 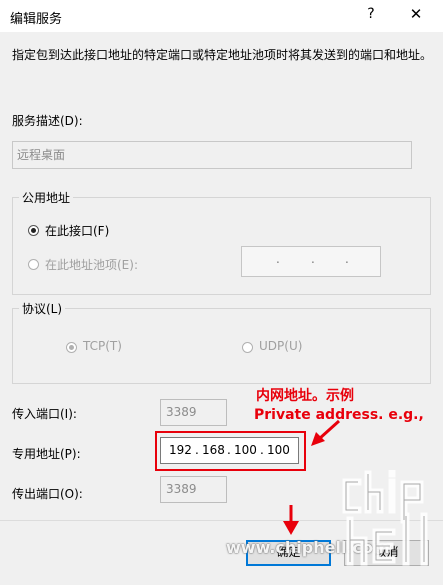 I want to click on radio-tcp-label: TCP(T), so click(x=102, y=346).